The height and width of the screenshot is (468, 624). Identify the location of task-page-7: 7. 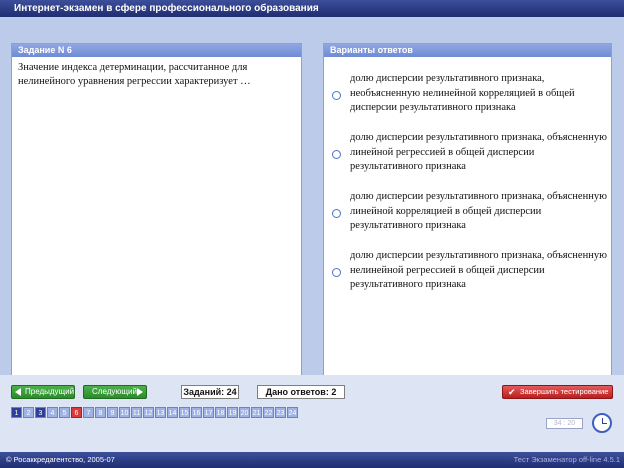
(88, 412).